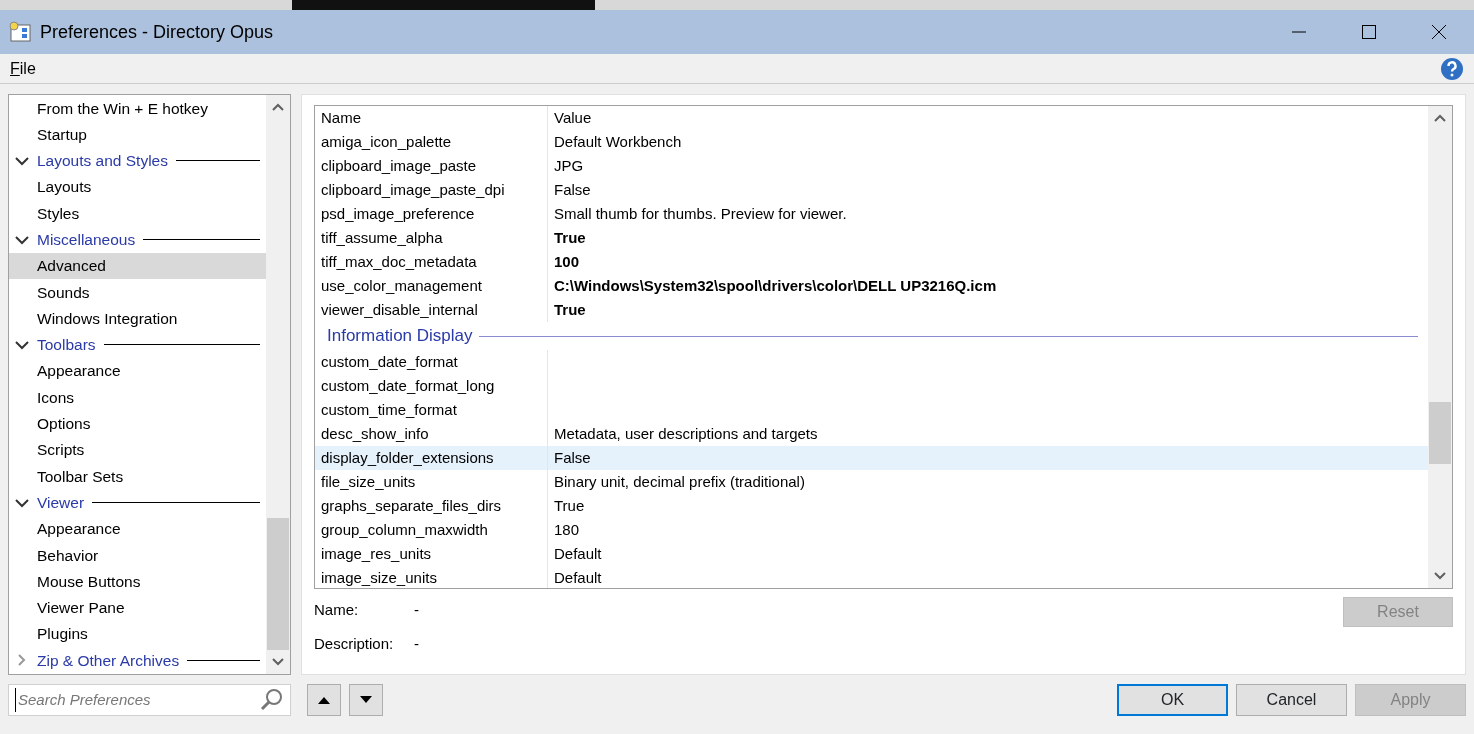 The image size is (1474, 734). What do you see at coordinates (1439, 32) in the screenshot?
I see `close-icon` at bounding box center [1439, 32].